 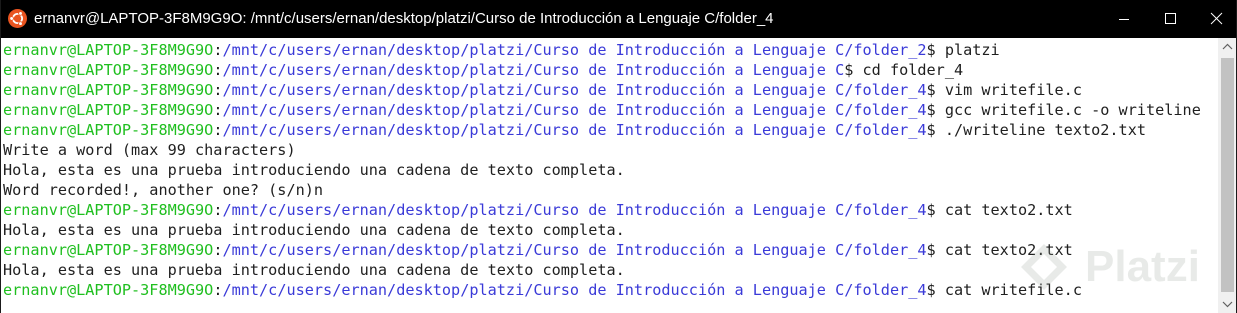 What do you see at coordinates (149, 150) in the screenshot?
I see `output-line: Write a word (max 99 characters)` at bounding box center [149, 150].